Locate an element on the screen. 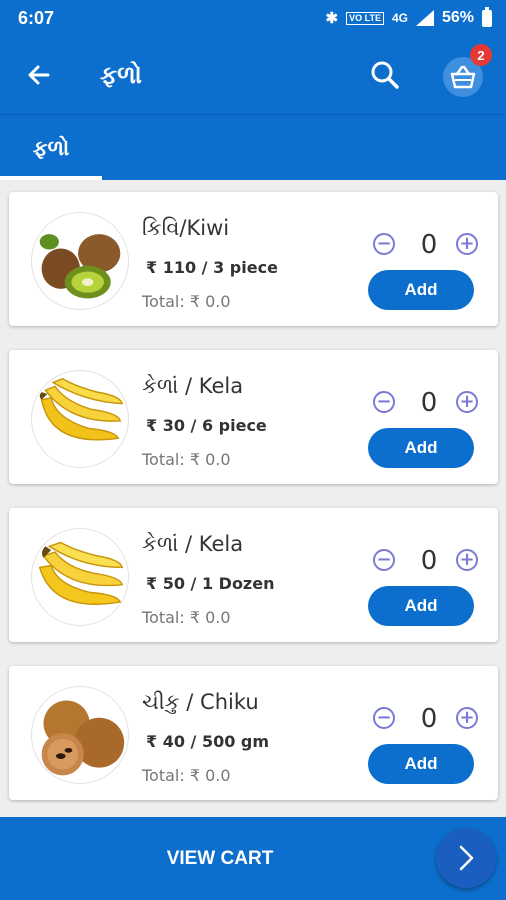 The image size is (506, 900). page-title: ફળો is located at coordinates (121, 75).